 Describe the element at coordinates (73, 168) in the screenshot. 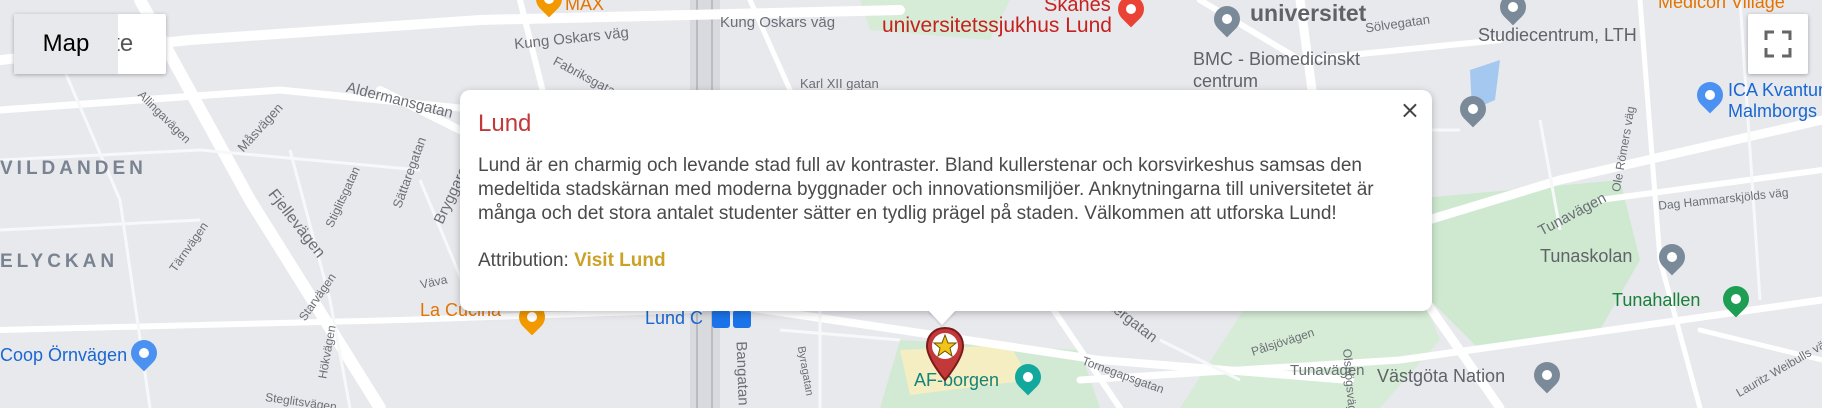

I see `area-label-vildanden: VILDANDEN` at that location.